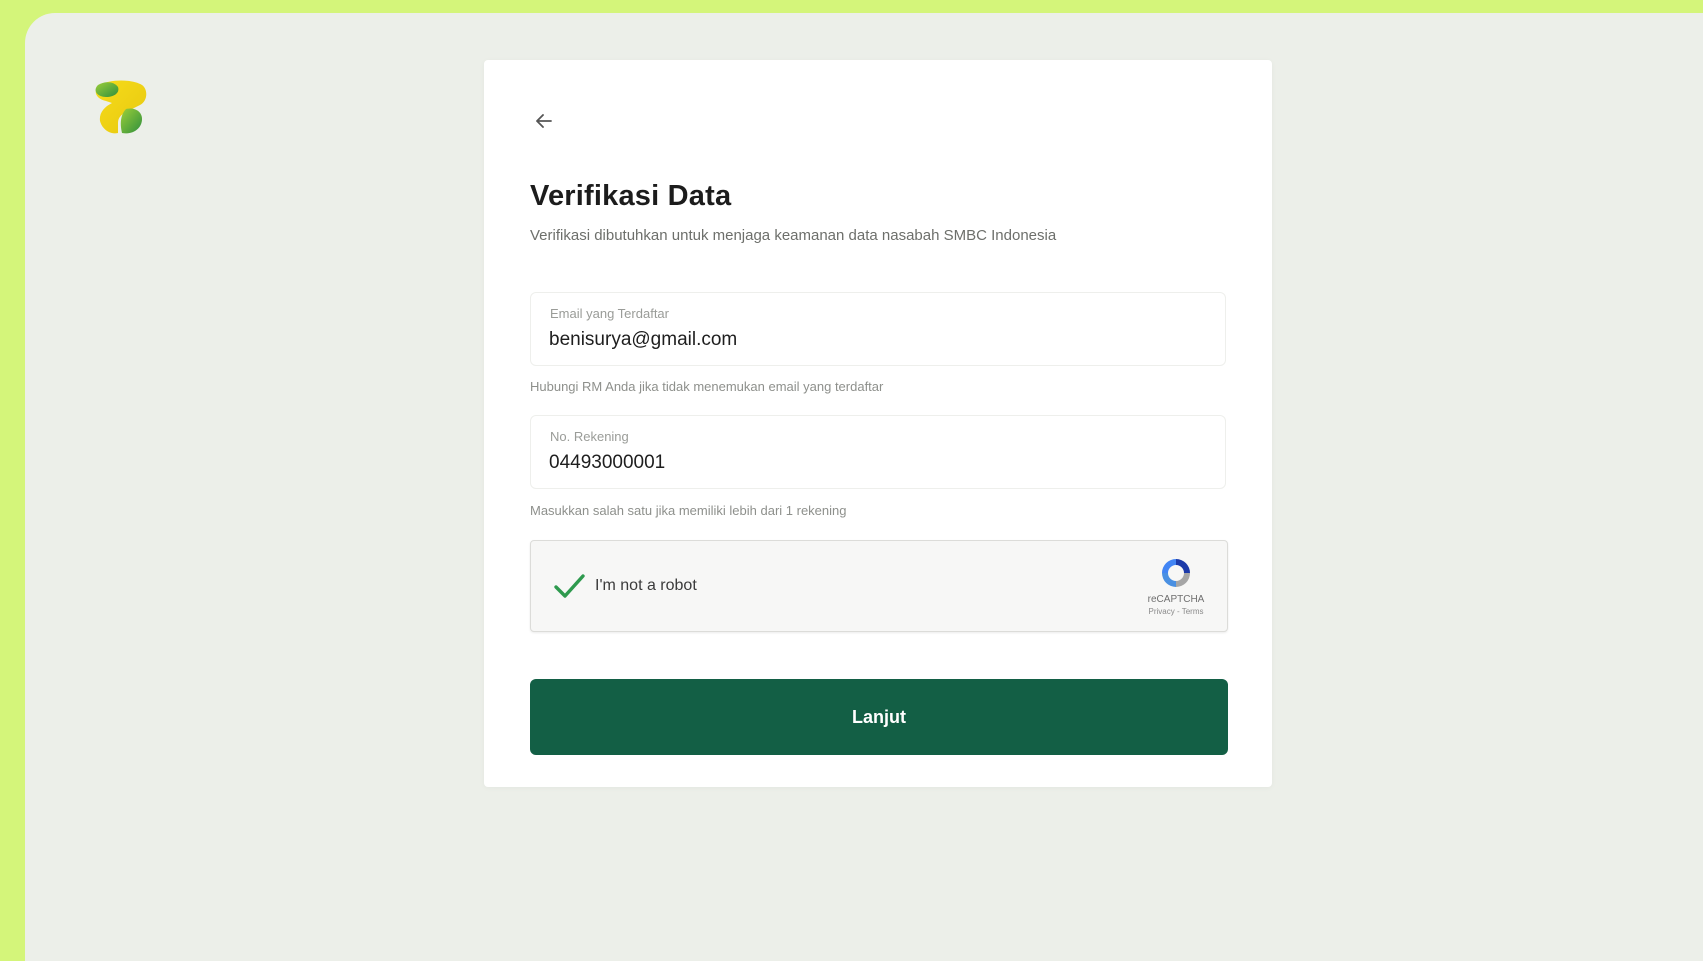  I want to click on account-number-field: No. Rekening, so click(878, 452).